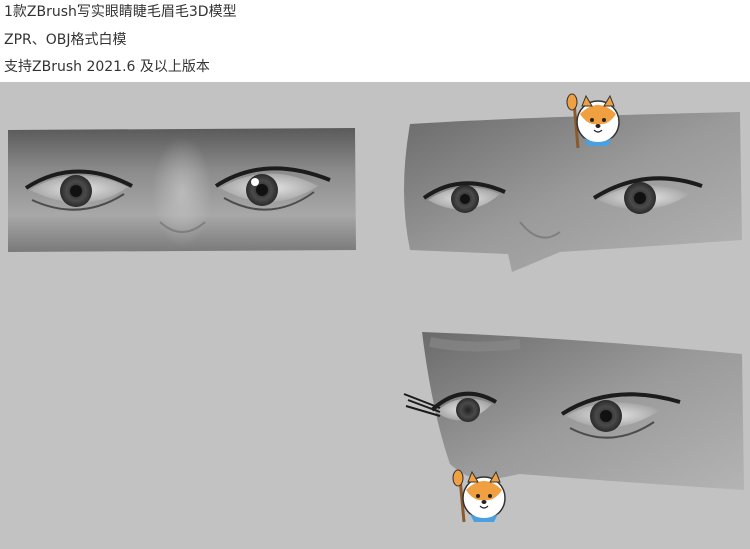  What do you see at coordinates (120, 12) in the screenshot?
I see `description-line-1: 1款ZBrush写实眼睛睫毛眉毛3D模型` at bounding box center [120, 12].